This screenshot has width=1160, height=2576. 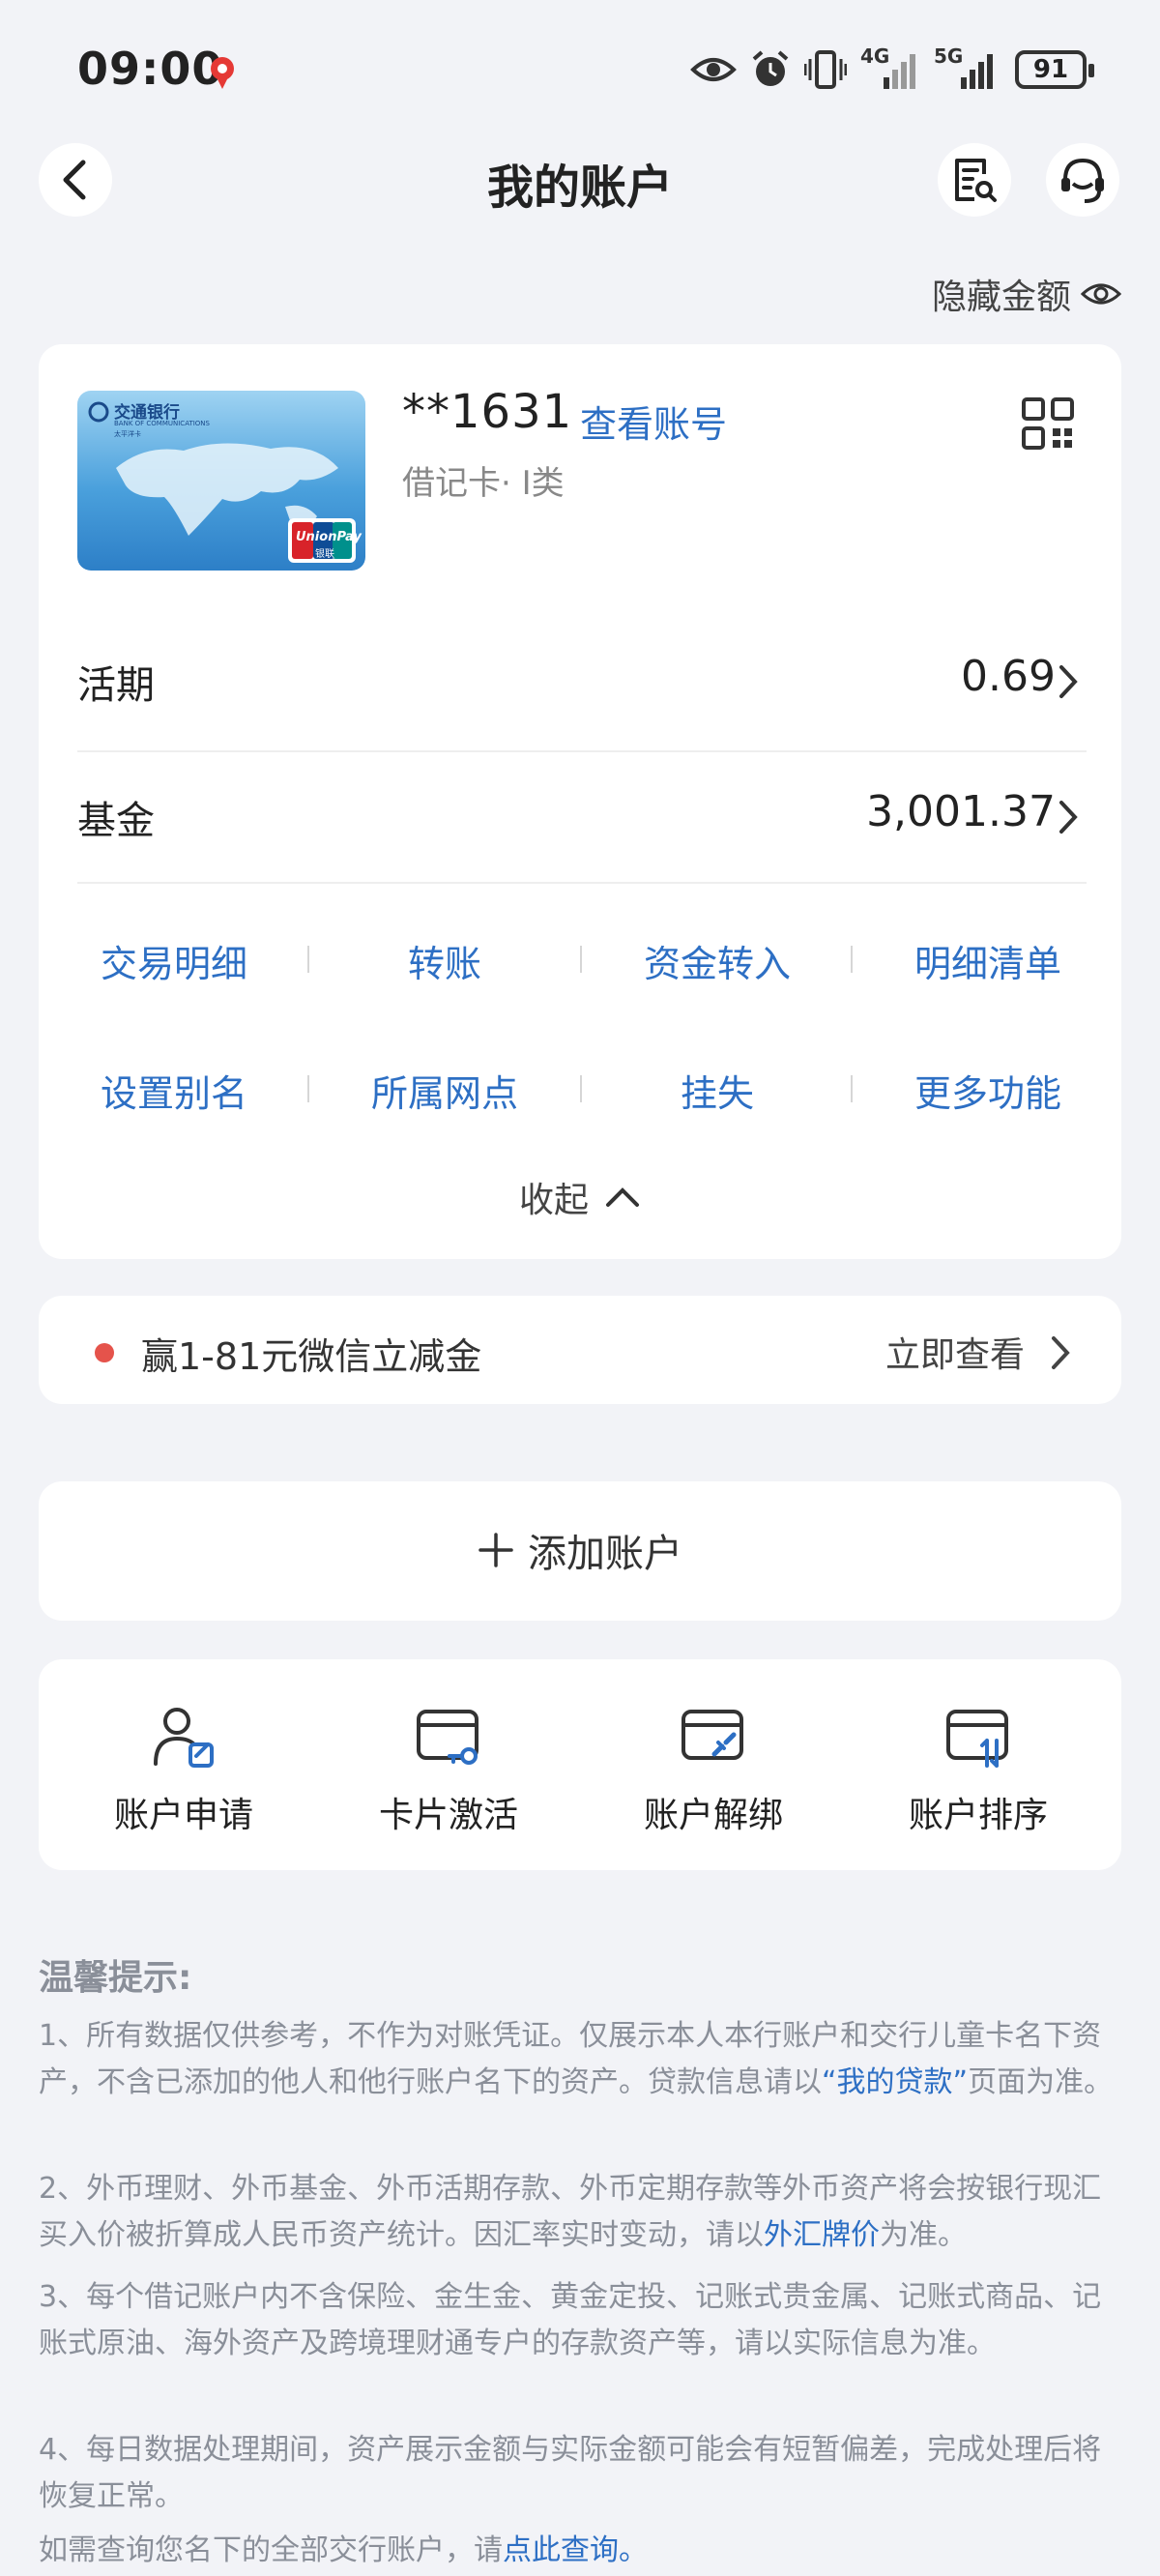 I want to click on account-sort-tool: 账户排序, so click(x=979, y=1771).